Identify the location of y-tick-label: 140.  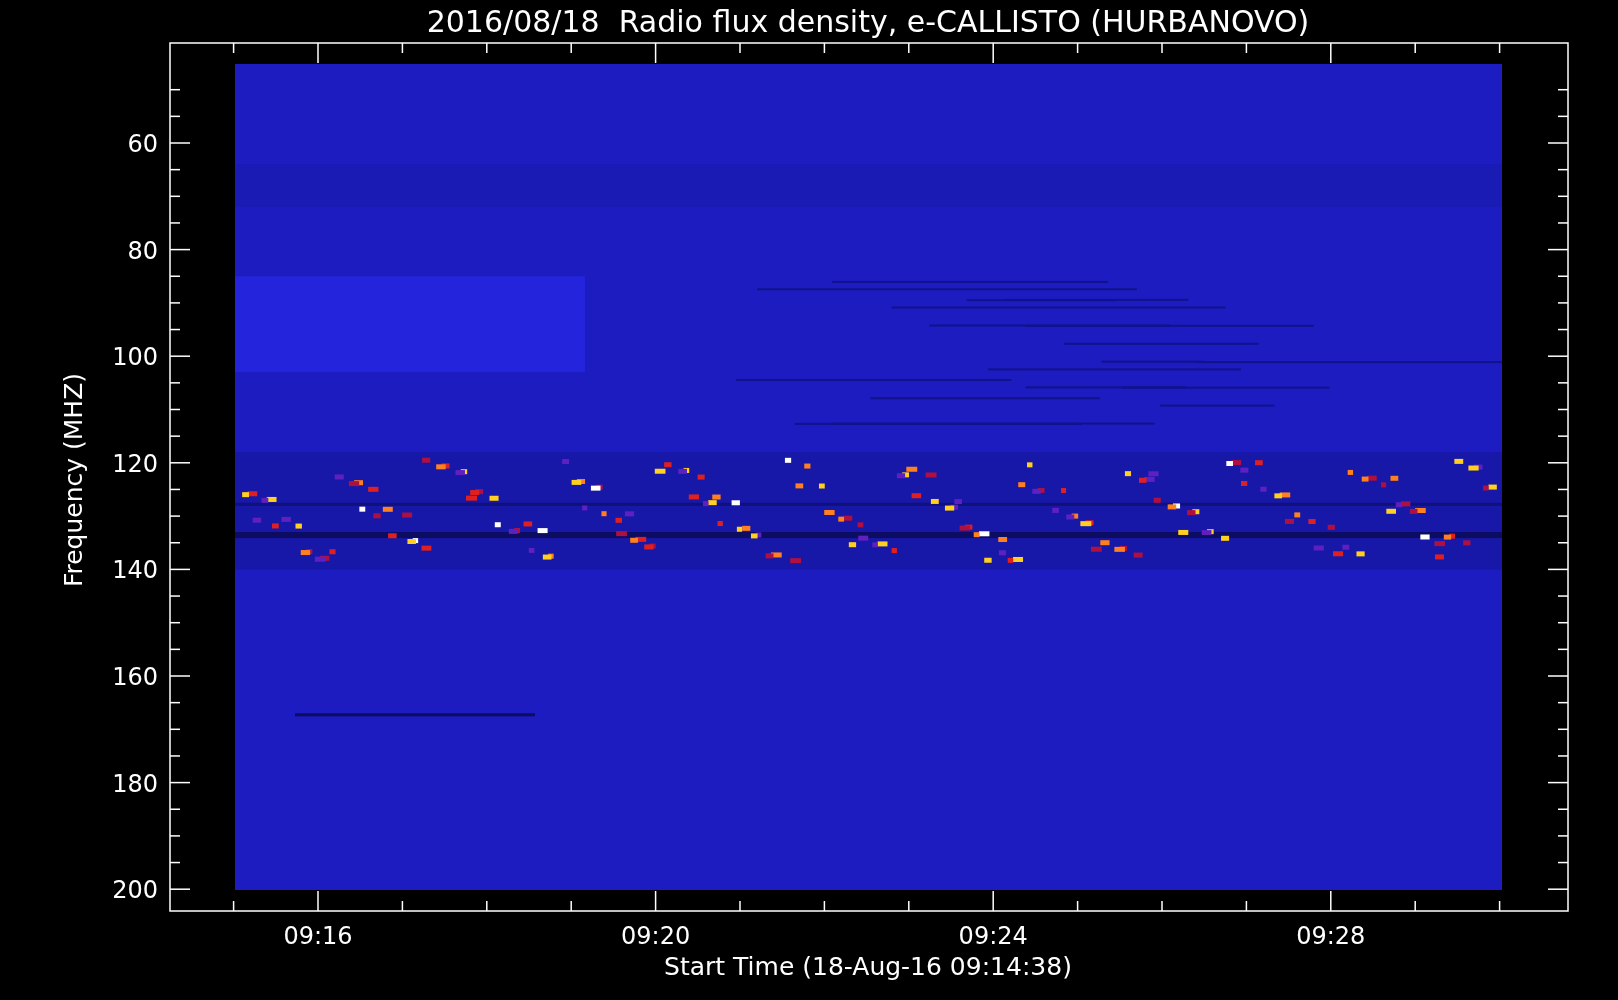
(135, 570).